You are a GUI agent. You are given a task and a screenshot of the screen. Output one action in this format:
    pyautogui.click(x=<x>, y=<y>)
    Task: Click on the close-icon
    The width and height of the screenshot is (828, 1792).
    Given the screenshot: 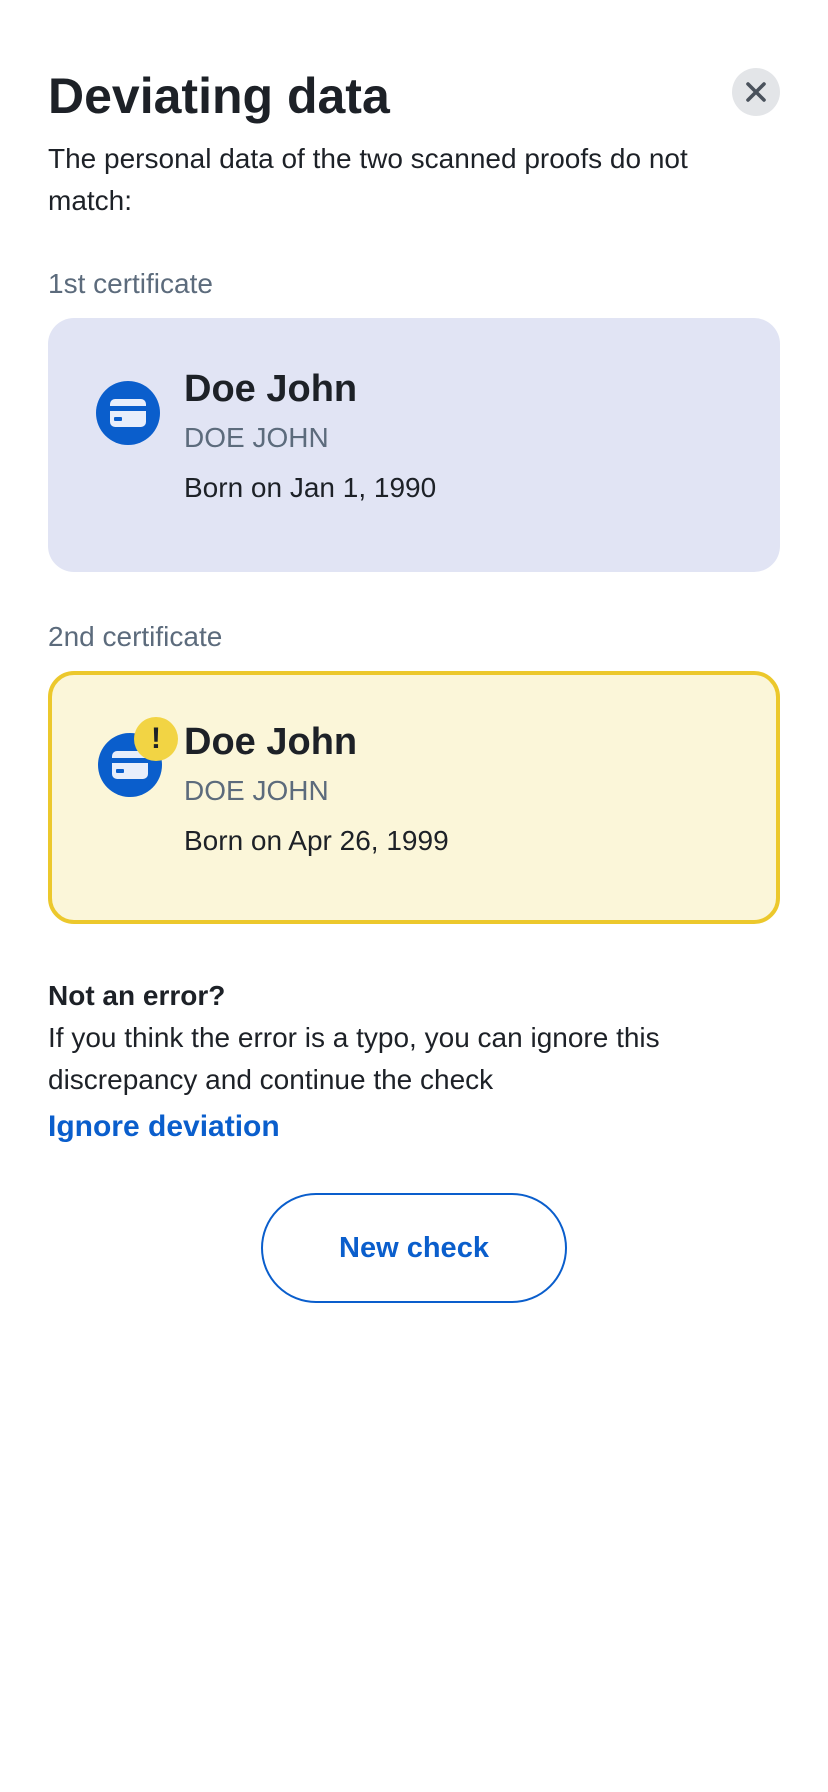 What is the action you would take?
    pyautogui.click(x=756, y=92)
    